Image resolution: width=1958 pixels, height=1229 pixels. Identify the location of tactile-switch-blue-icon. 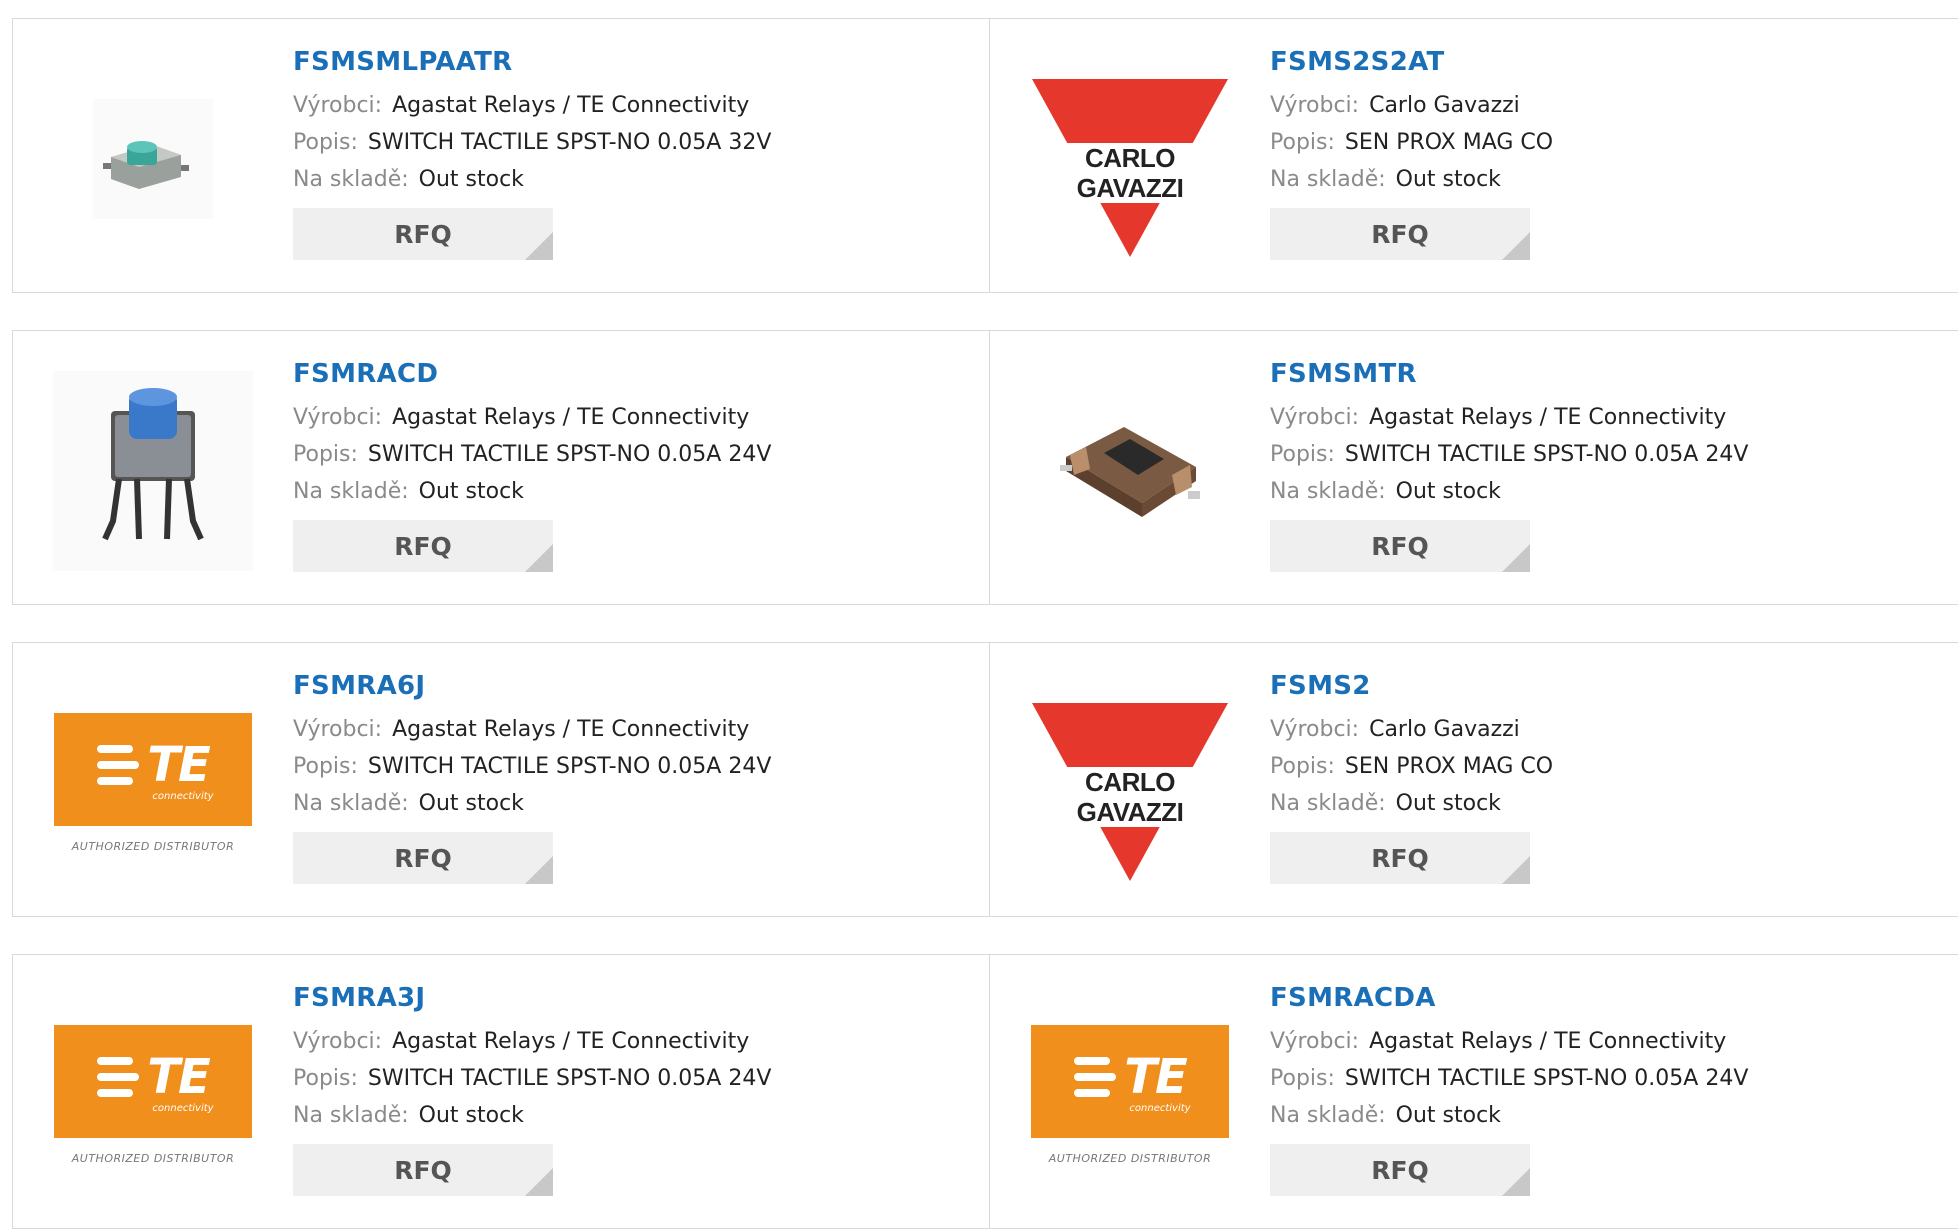
(153, 471).